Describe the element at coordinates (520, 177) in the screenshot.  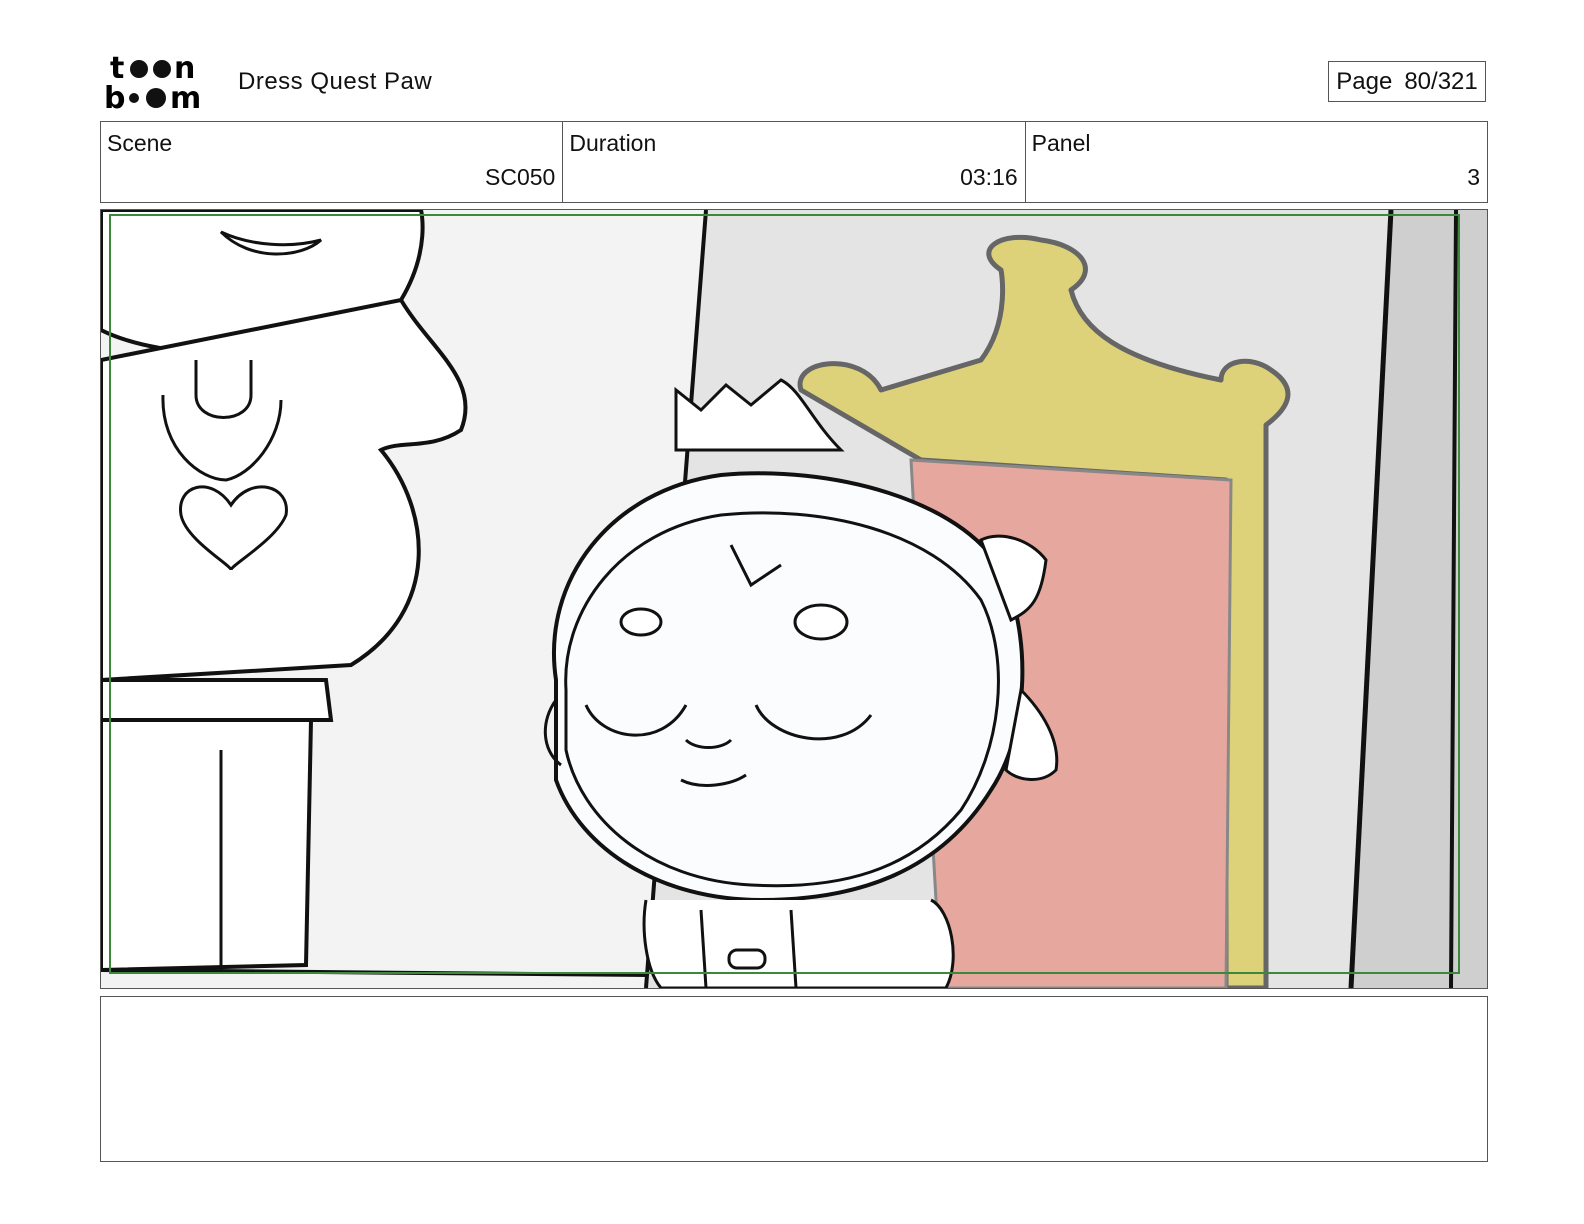
I see `scene-value: SC050` at that location.